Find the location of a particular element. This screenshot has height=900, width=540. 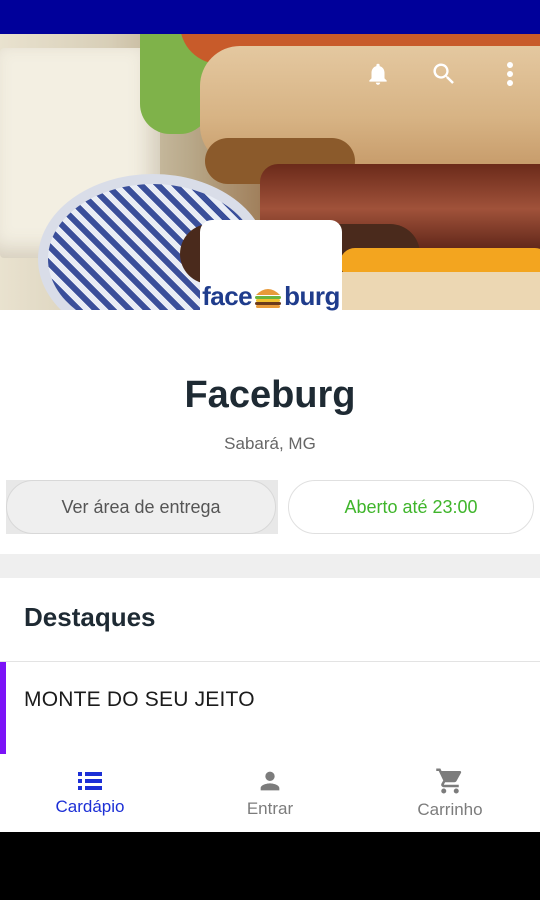

burger-logo-icon is located at coordinates (268, 298).